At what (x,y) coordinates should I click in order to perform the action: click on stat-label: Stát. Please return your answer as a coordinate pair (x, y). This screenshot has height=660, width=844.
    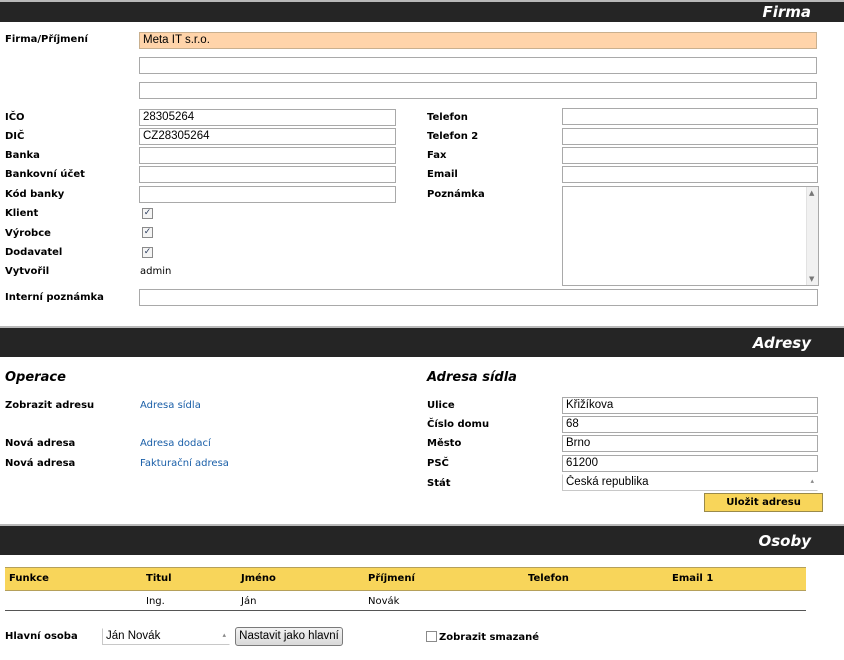
    Looking at the image, I should click on (439, 483).